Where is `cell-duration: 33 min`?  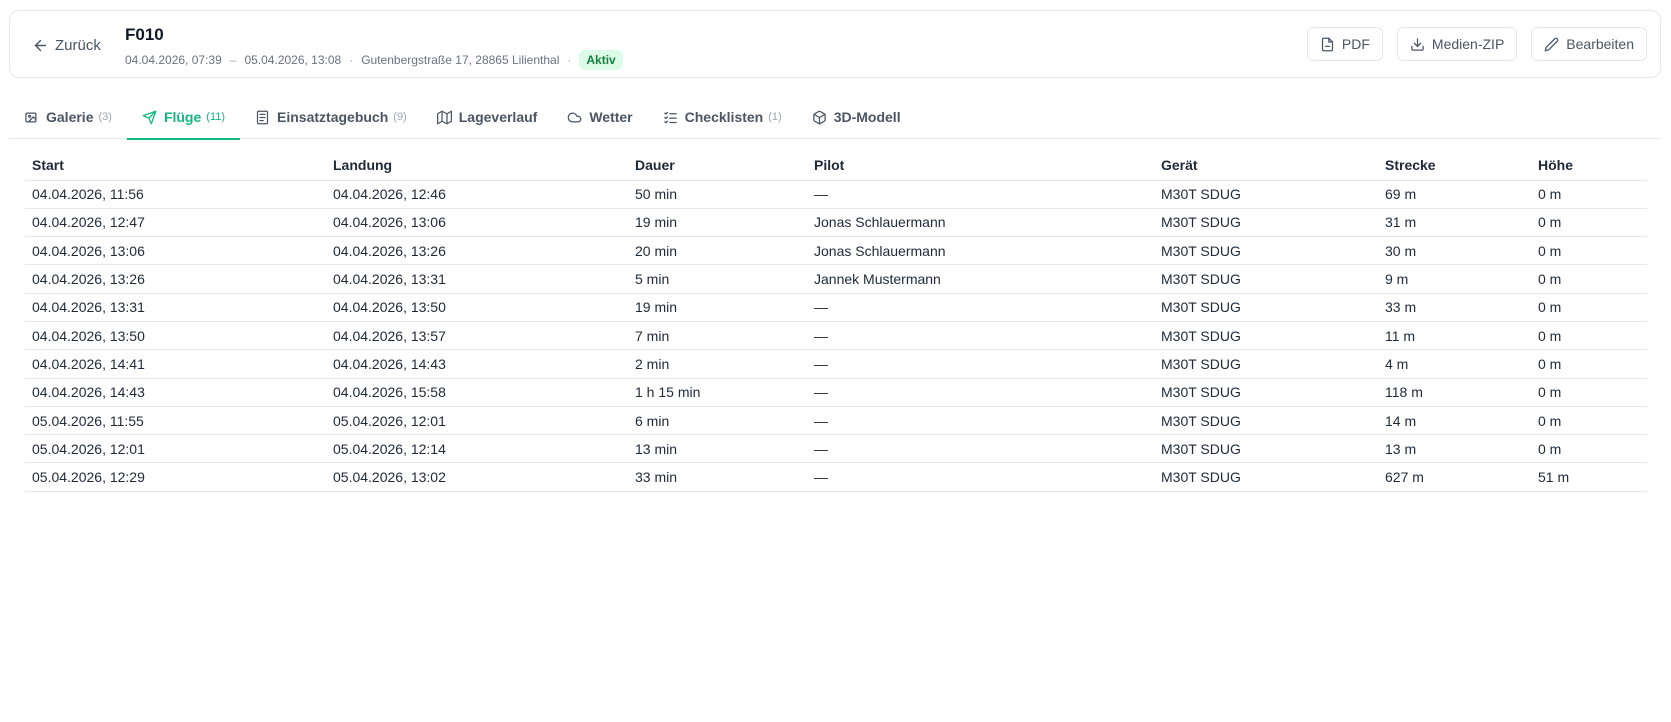 cell-duration: 33 min is located at coordinates (717, 477).